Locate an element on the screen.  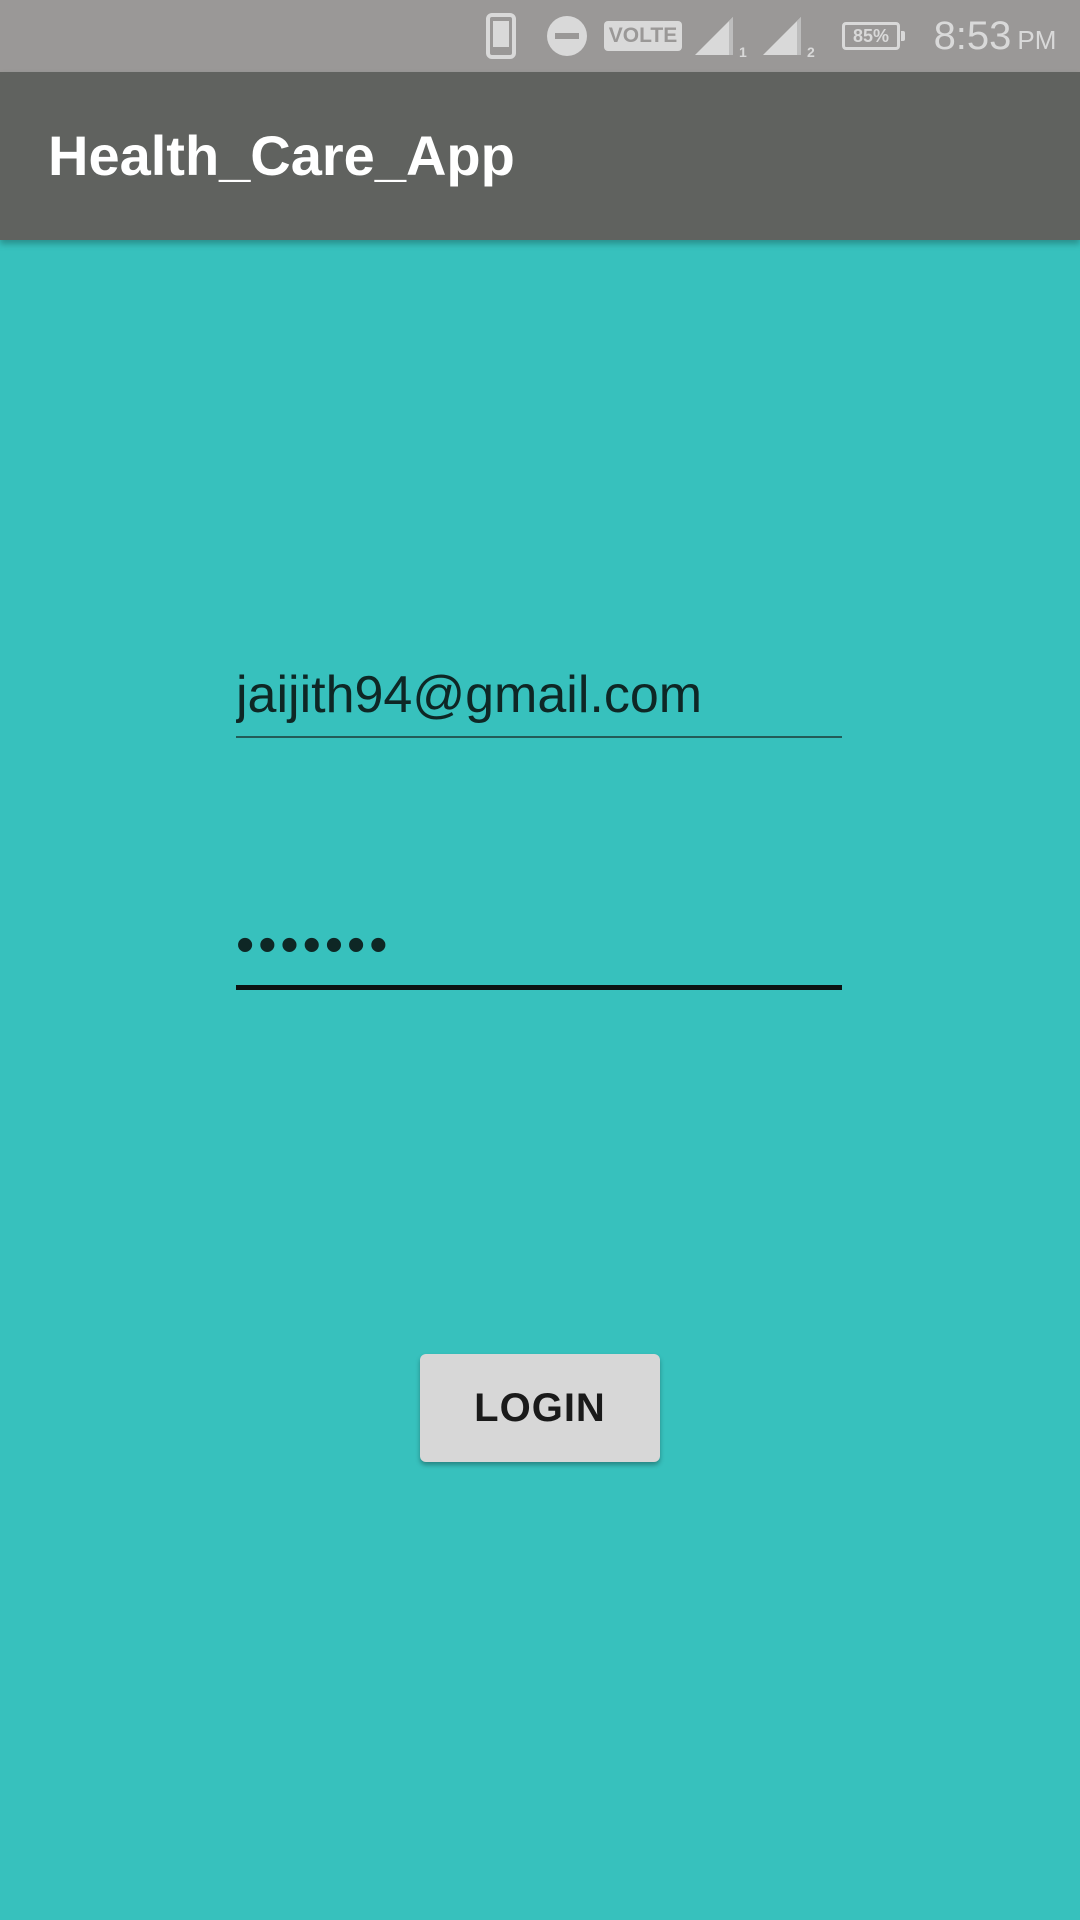
sim2-label: 2 is located at coordinates (811, 51).